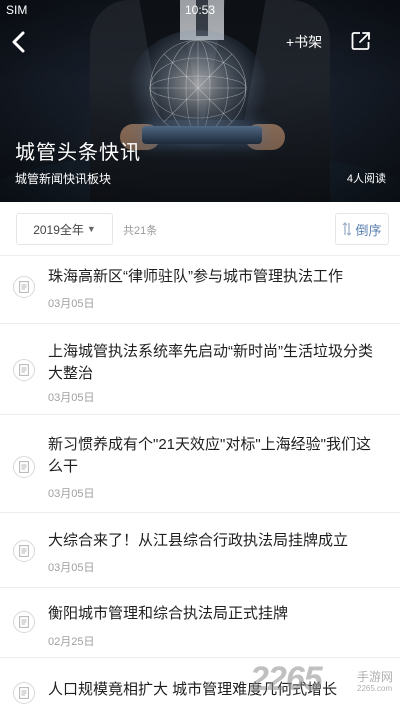 Image resolution: width=400 pixels, height=711 pixels. I want to click on caret-down-icon: ▼, so click(91, 229).